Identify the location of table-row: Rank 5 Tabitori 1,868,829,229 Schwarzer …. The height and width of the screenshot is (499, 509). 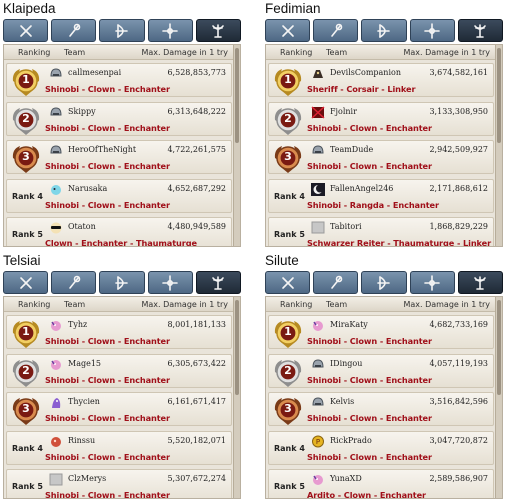
(381, 231).